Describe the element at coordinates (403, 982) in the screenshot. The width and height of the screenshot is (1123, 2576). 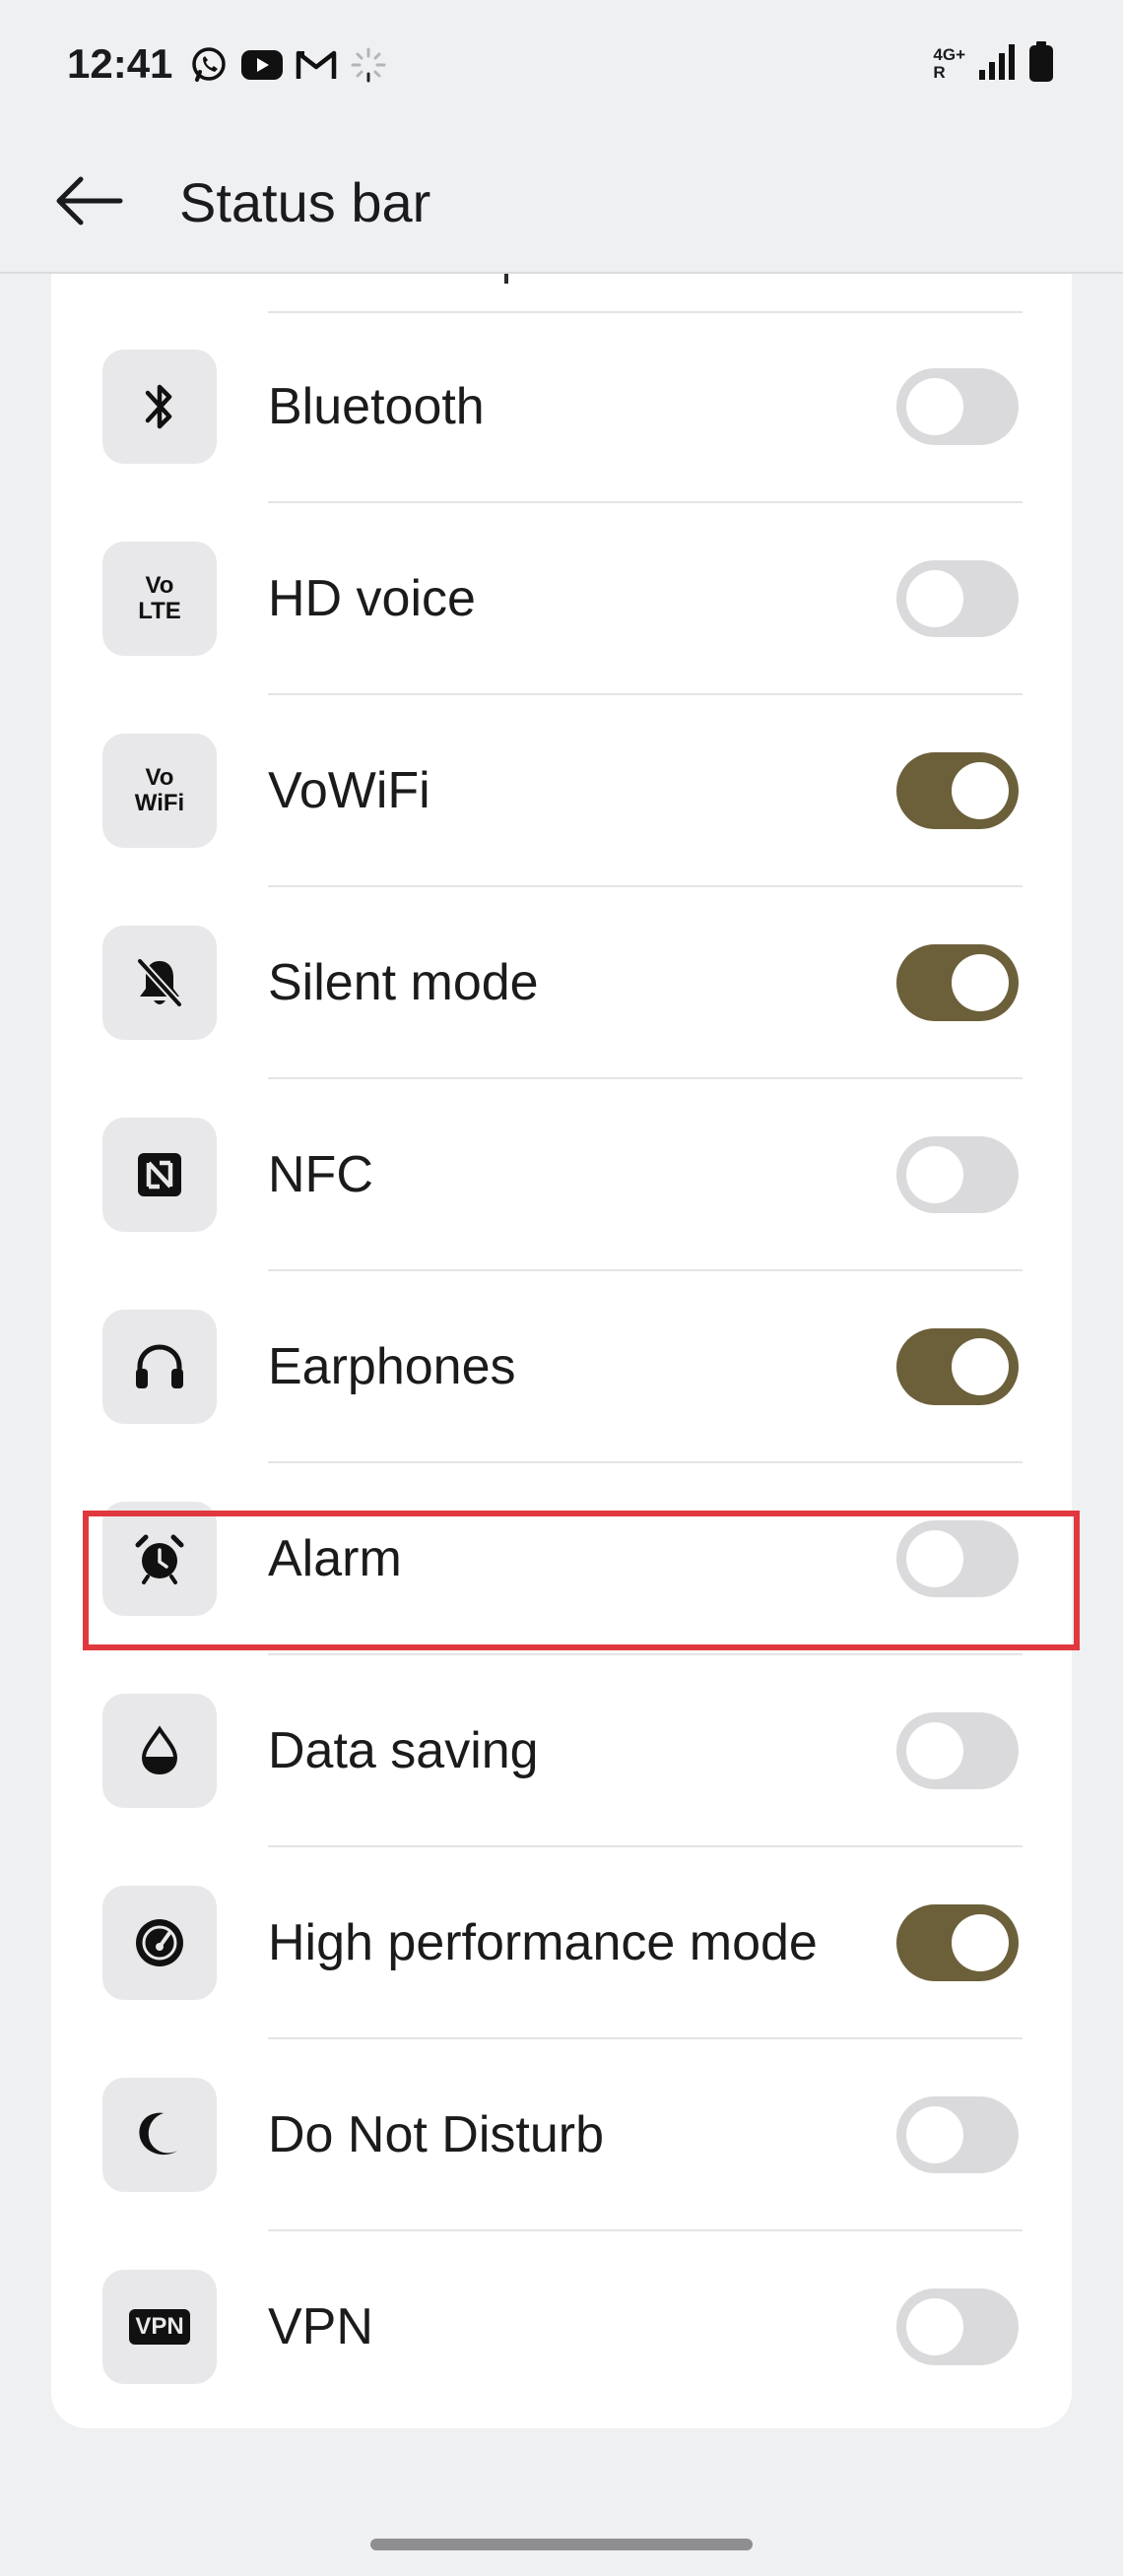
I see `setting-label: Silent mode` at that location.